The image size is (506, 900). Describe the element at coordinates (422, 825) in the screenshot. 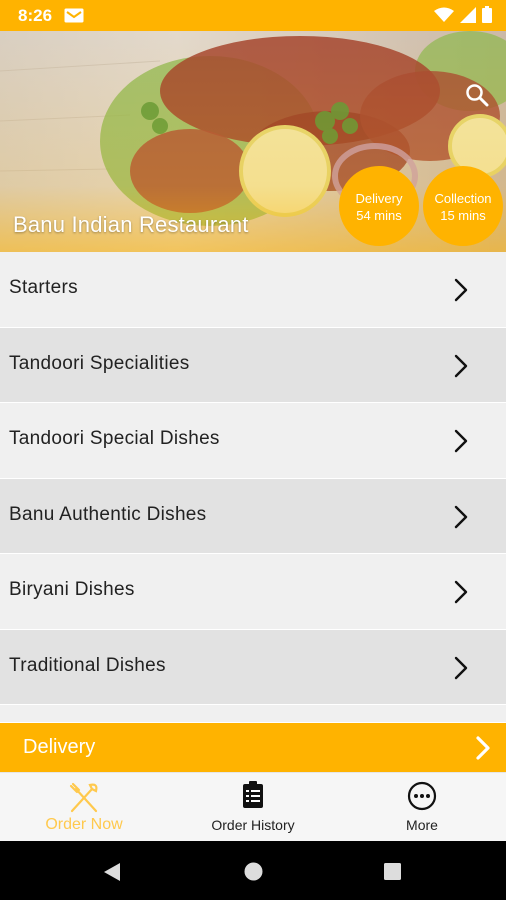

I see `nav-more-label: More` at that location.